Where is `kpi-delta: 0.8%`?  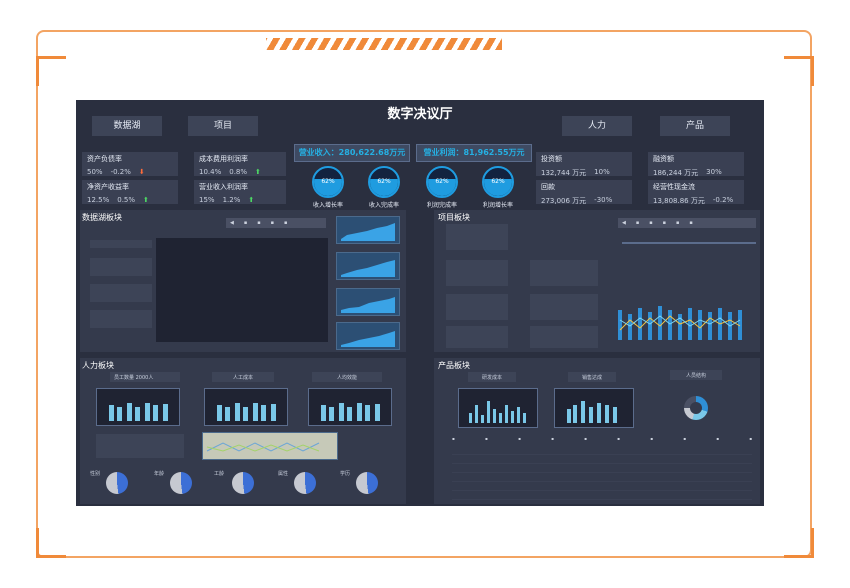
kpi-delta: 0.8% is located at coordinates (238, 172).